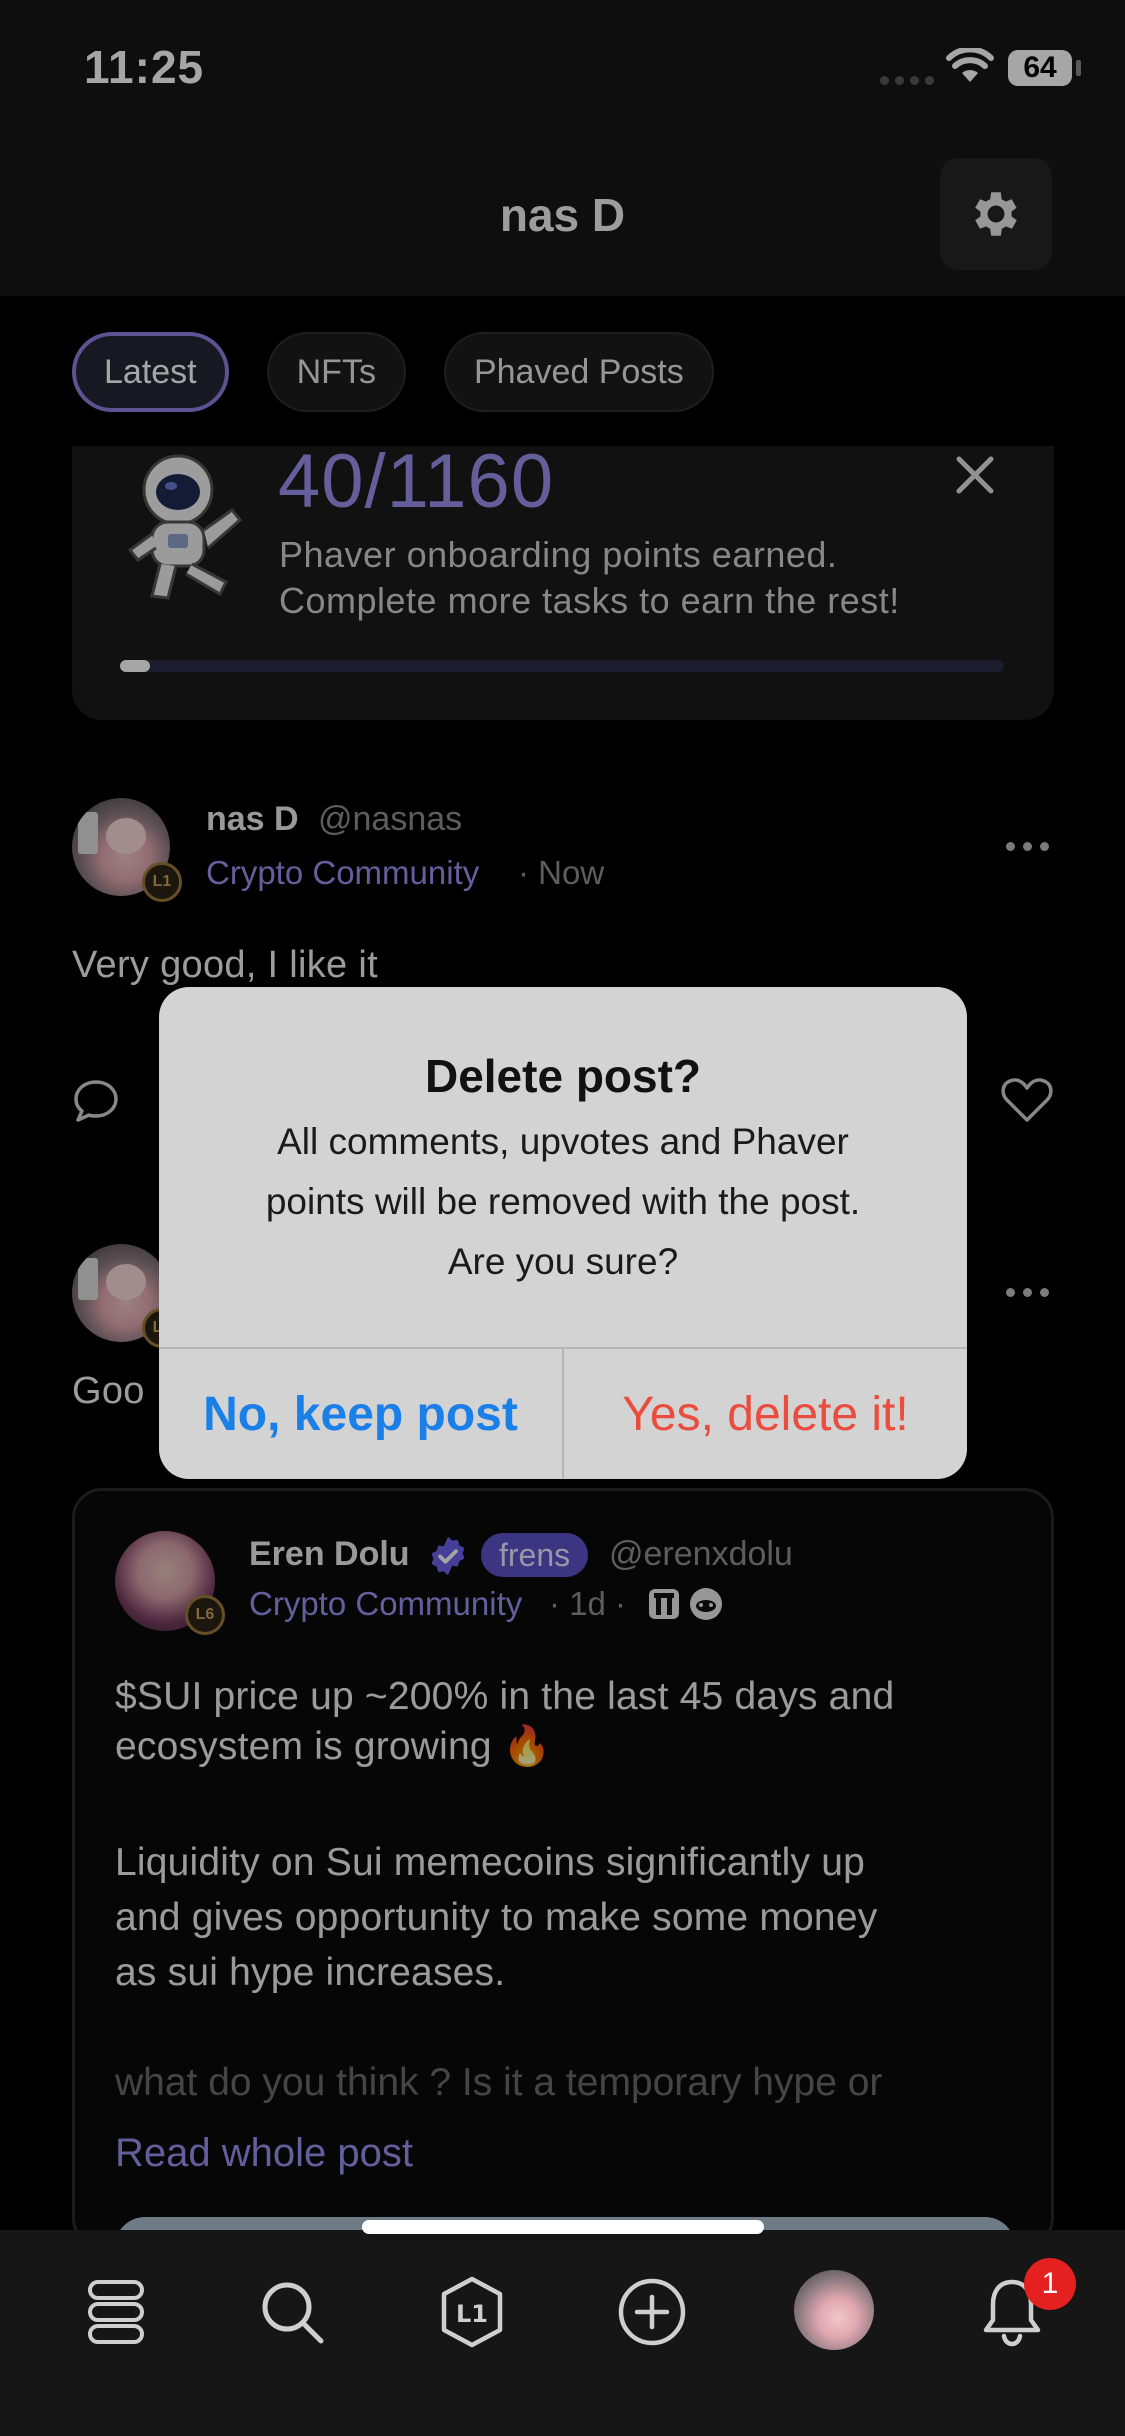 The width and height of the screenshot is (1125, 2436). Describe the element at coordinates (150, 372) in the screenshot. I see `tab-latest: Latest` at that location.